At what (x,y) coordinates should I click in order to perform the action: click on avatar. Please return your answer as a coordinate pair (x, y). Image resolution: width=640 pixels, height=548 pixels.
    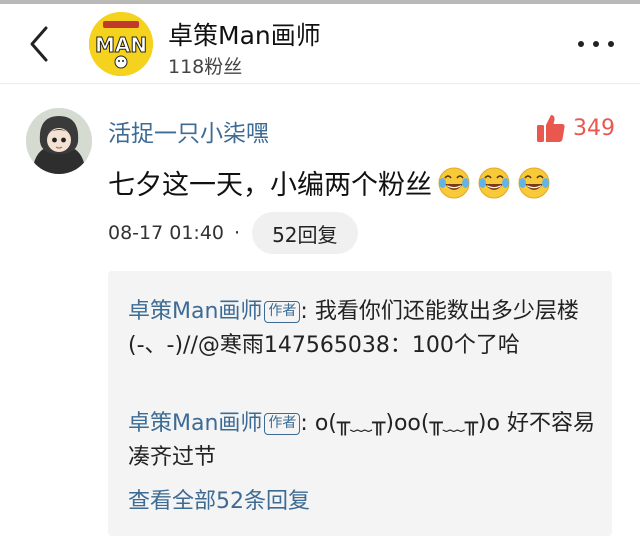
    Looking at the image, I should click on (59, 141).